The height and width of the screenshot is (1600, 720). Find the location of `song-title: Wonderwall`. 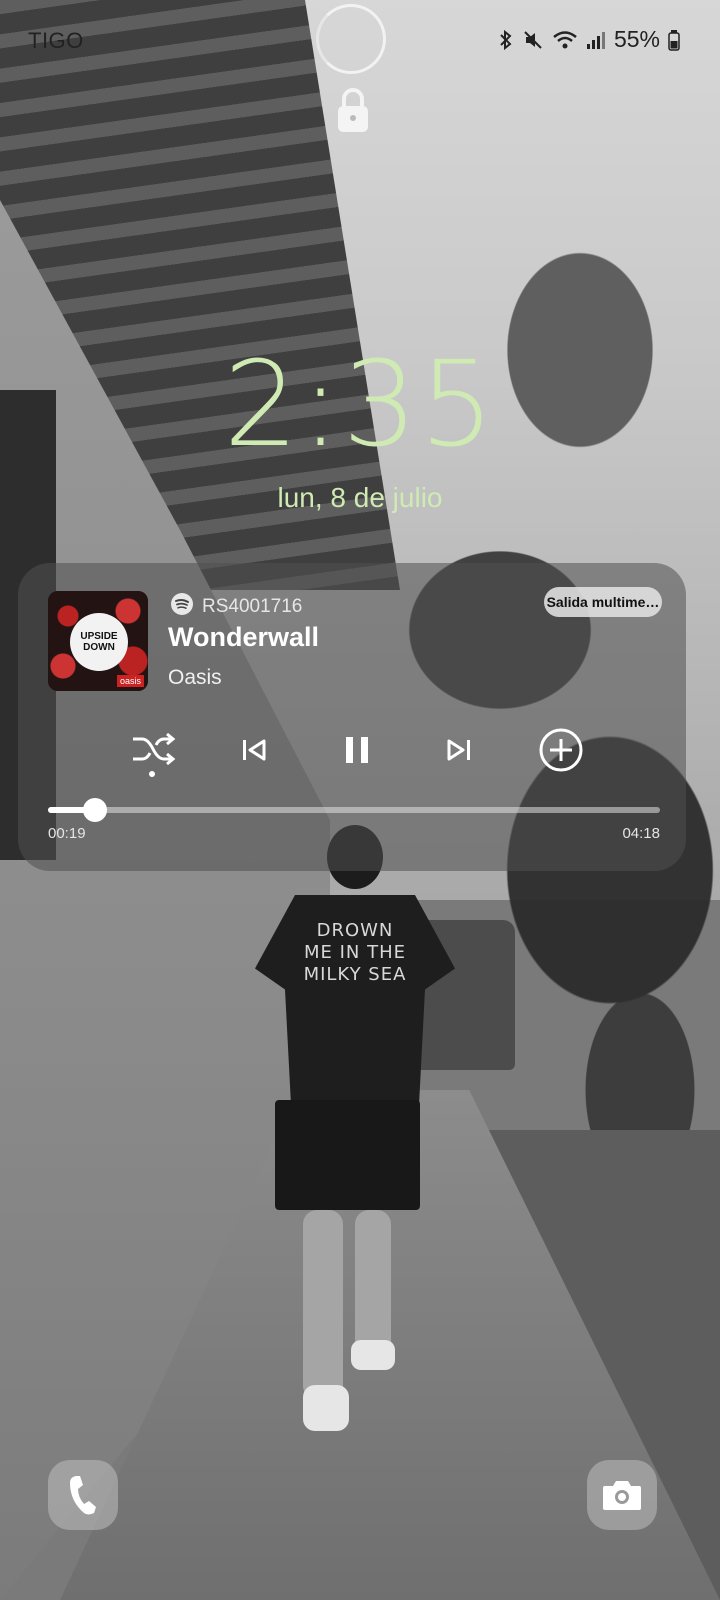

song-title: Wonderwall is located at coordinates (244, 637).